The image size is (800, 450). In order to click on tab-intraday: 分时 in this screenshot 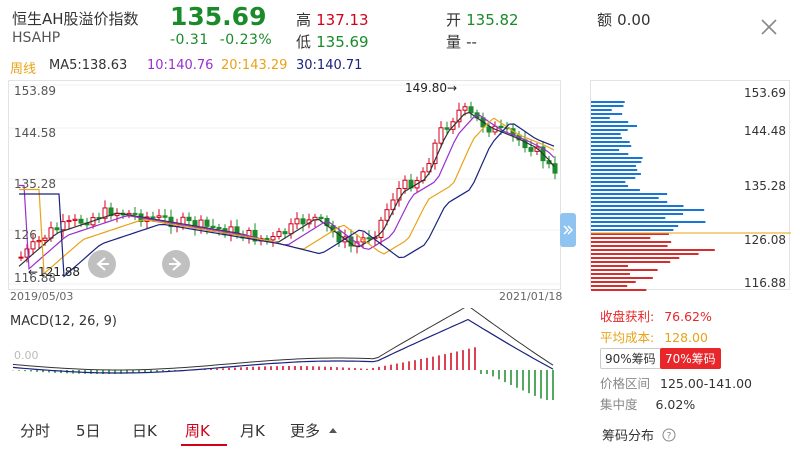, I will do `click(35, 430)`.